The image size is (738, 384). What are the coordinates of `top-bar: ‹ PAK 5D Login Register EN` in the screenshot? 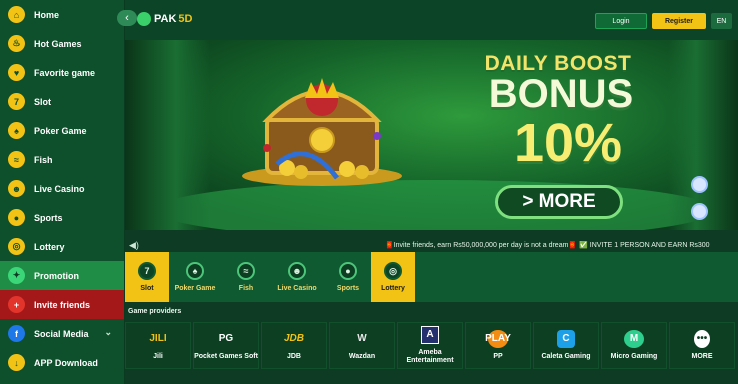 It's located at (427, 20).